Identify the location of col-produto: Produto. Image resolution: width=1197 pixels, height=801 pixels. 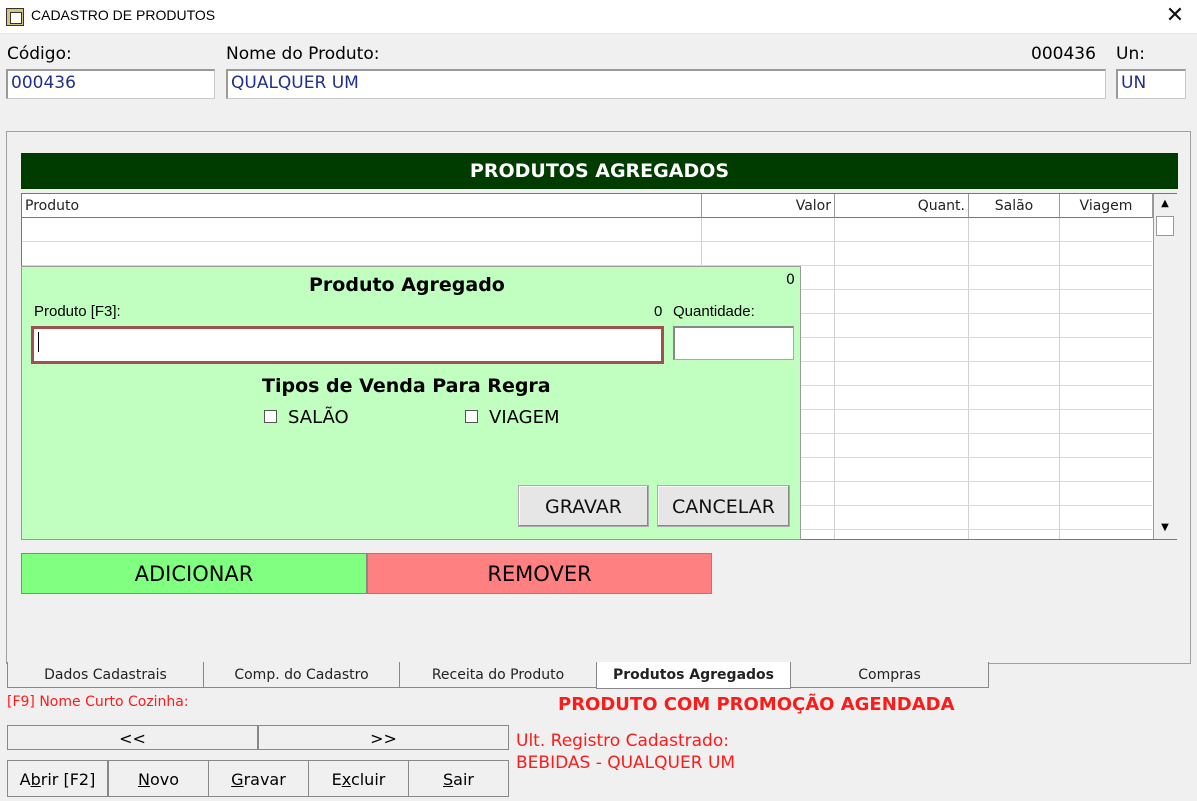
(362, 206).